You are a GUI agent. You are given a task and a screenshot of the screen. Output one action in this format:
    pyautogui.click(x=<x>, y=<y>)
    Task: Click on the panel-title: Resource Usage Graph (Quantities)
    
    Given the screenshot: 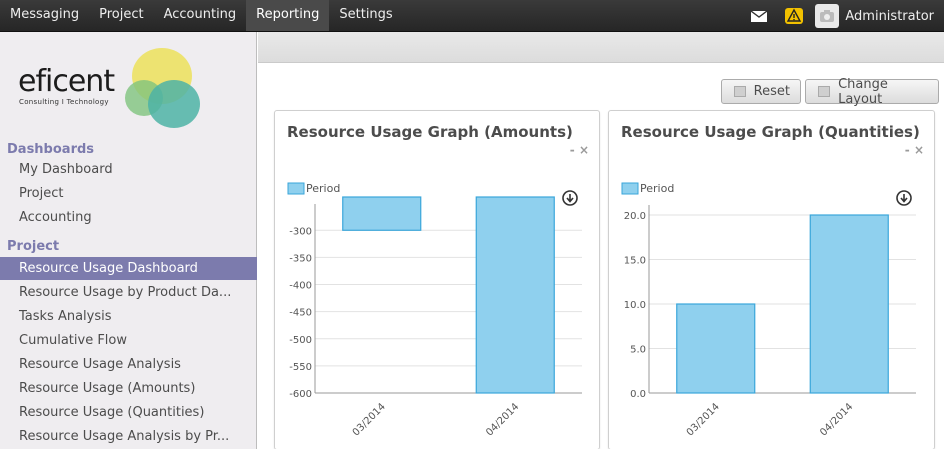 What is the action you would take?
    pyautogui.click(x=770, y=132)
    